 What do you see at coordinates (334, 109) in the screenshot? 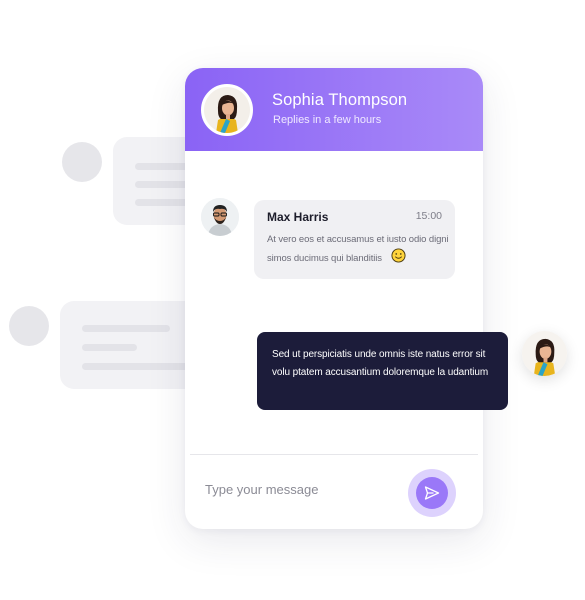
I see `chat-header: Sophia Thompson Replies in a few hours` at bounding box center [334, 109].